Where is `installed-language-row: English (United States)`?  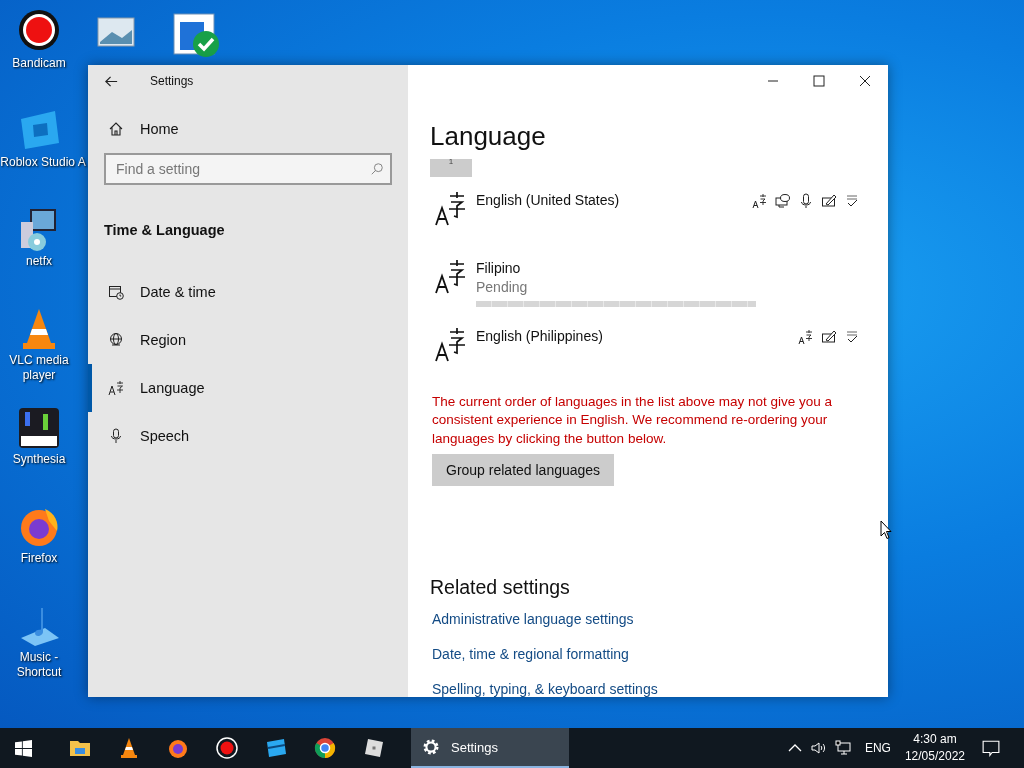 installed-language-row: English (United States) is located at coordinates (645, 210).